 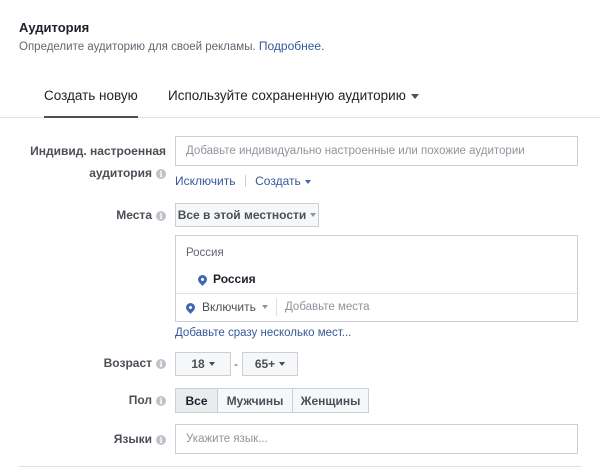 I want to click on age-max-dropdown: 65+, so click(x=270, y=364).